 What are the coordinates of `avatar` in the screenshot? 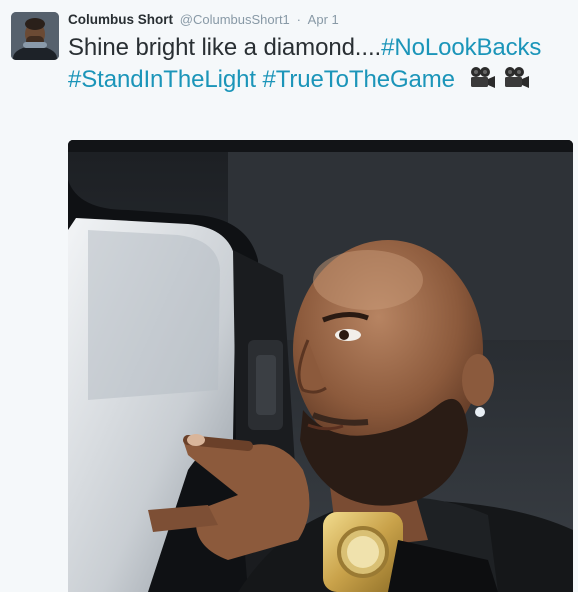 It's located at (35, 36).